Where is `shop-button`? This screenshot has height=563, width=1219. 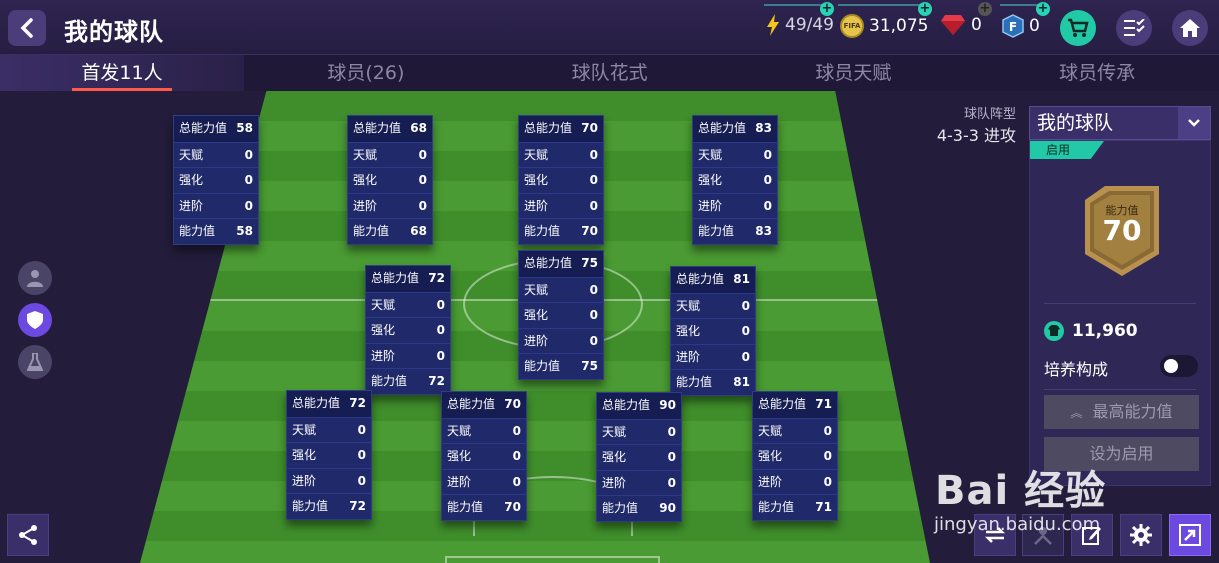 shop-button is located at coordinates (1078, 28).